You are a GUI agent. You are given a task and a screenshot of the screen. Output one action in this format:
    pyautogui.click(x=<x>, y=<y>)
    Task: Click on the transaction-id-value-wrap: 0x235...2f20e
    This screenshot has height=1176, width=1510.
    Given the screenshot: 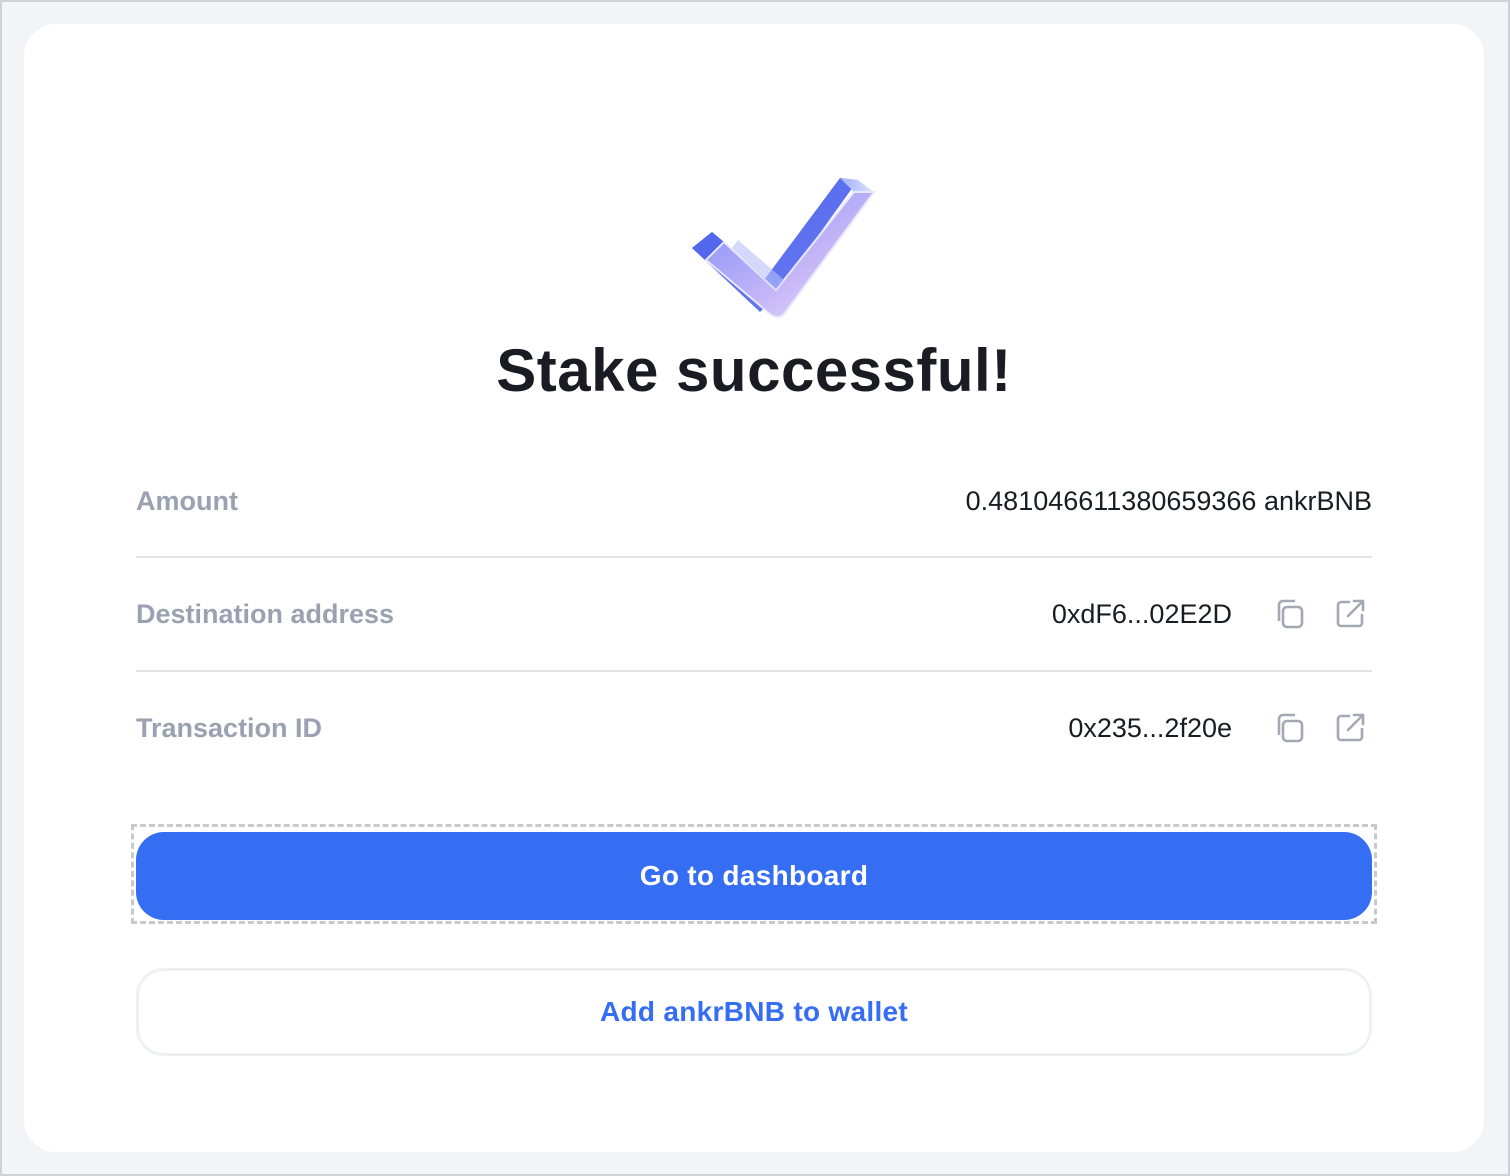 What is the action you would take?
    pyautogui.click(x=1220, y=728)
    